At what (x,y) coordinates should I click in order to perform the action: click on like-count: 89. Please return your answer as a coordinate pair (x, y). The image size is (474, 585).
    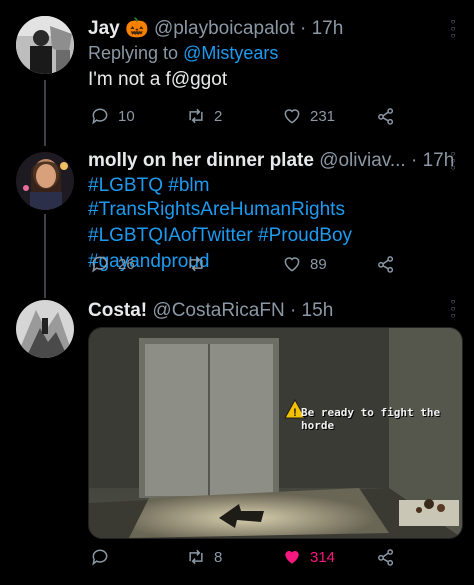
    Looking at the image, I should click on (318, 264).